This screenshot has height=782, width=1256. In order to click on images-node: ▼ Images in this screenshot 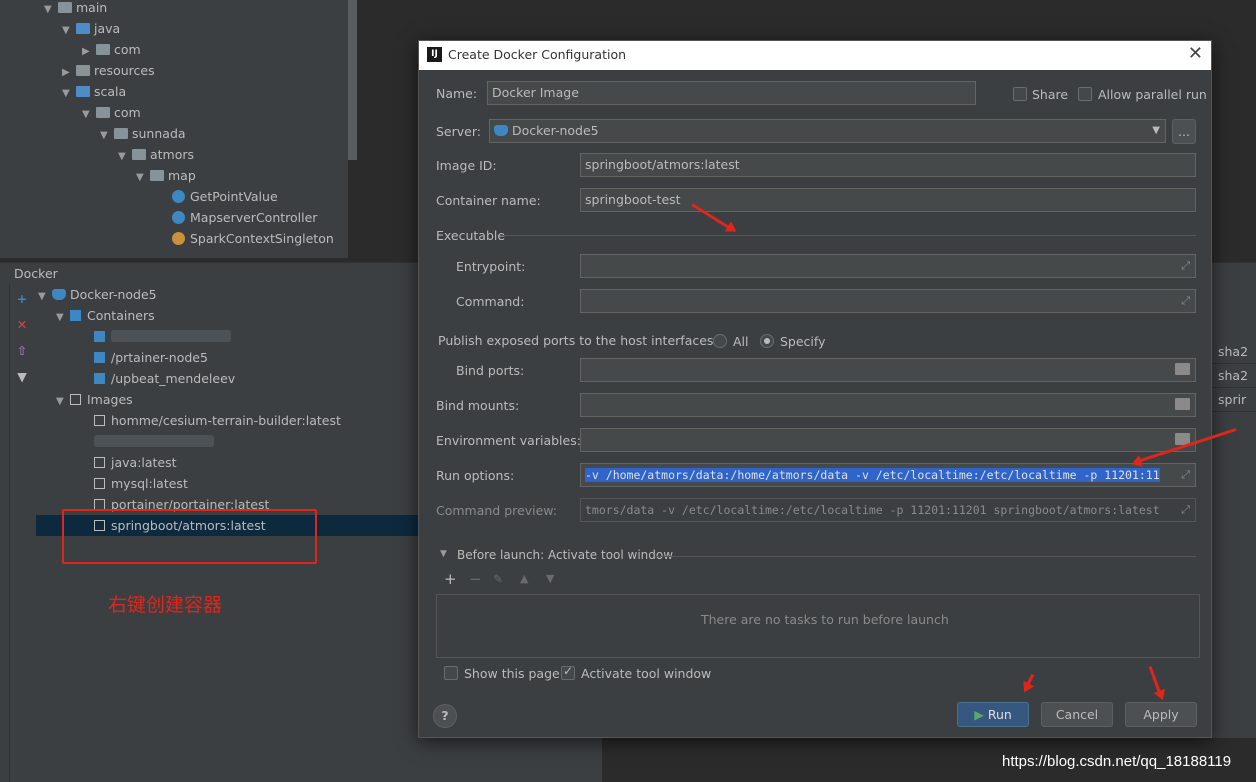, I will do `click(94, 399)`.